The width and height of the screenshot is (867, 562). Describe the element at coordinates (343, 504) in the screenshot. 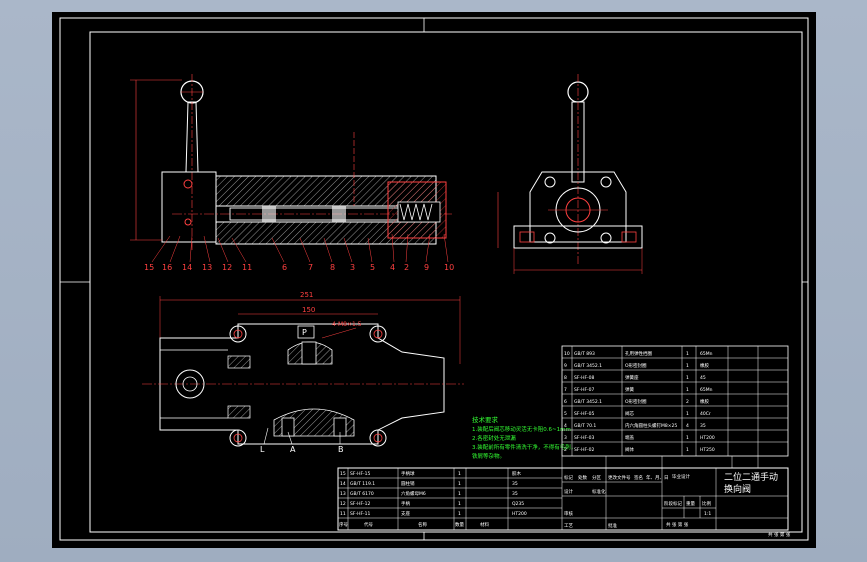

I see `bom-no: 12` at that location.